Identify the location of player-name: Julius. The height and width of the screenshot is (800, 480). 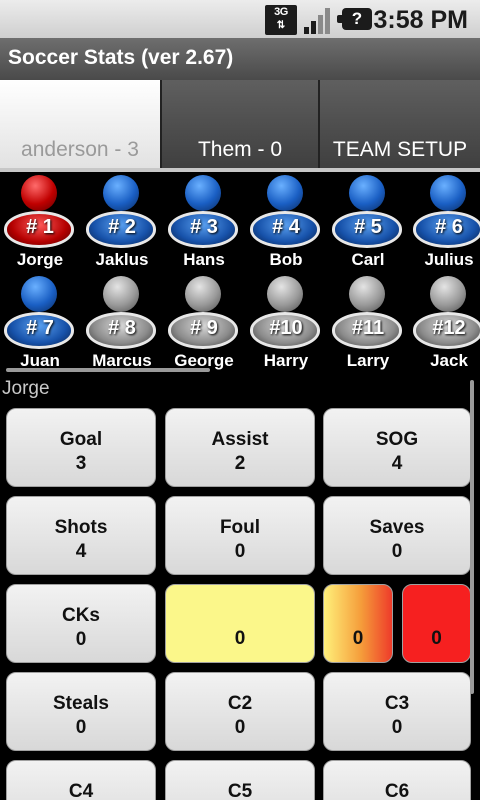
(449, 259).